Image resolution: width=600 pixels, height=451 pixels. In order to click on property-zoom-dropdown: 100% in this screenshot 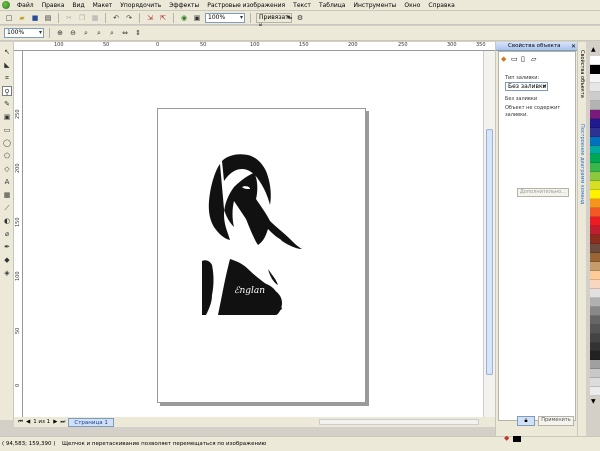, I will do `click(24, 33)`.